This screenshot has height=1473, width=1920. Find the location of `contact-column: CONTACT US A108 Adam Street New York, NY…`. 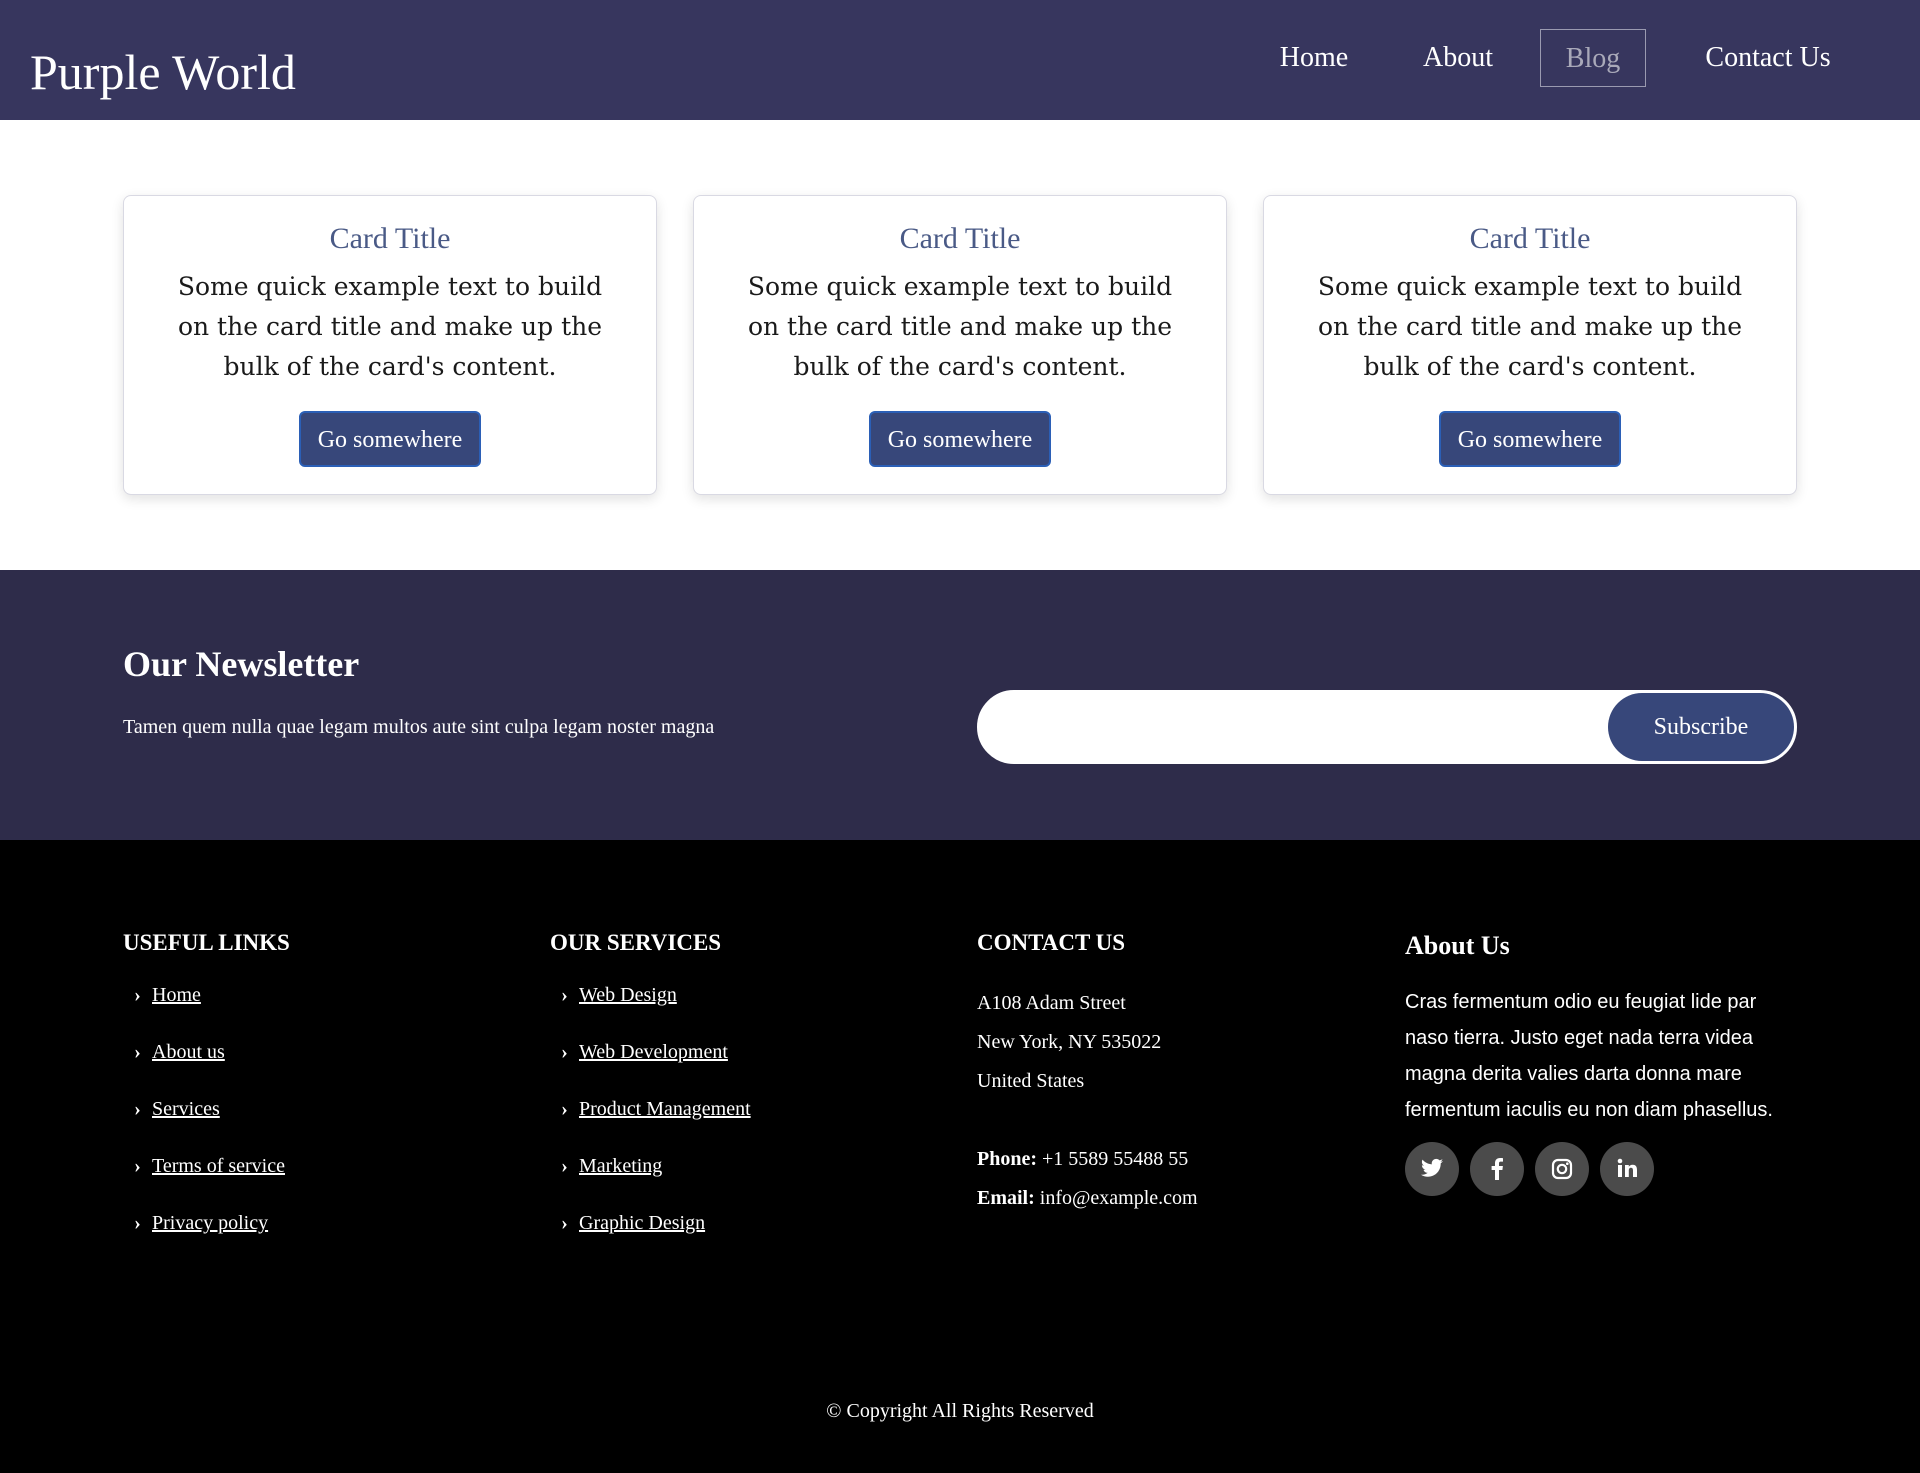

contact-column: CONTACT US A108 Adam Street New York, NY… is located at coordinates (1087, 1073).